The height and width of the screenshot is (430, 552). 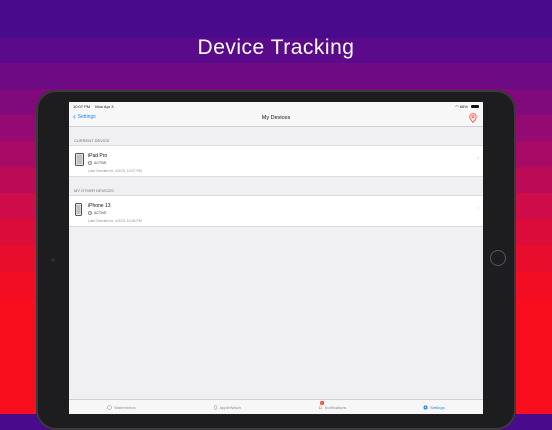 I want to click on tab-label: AppleWatch, so click(x=230, y=407).